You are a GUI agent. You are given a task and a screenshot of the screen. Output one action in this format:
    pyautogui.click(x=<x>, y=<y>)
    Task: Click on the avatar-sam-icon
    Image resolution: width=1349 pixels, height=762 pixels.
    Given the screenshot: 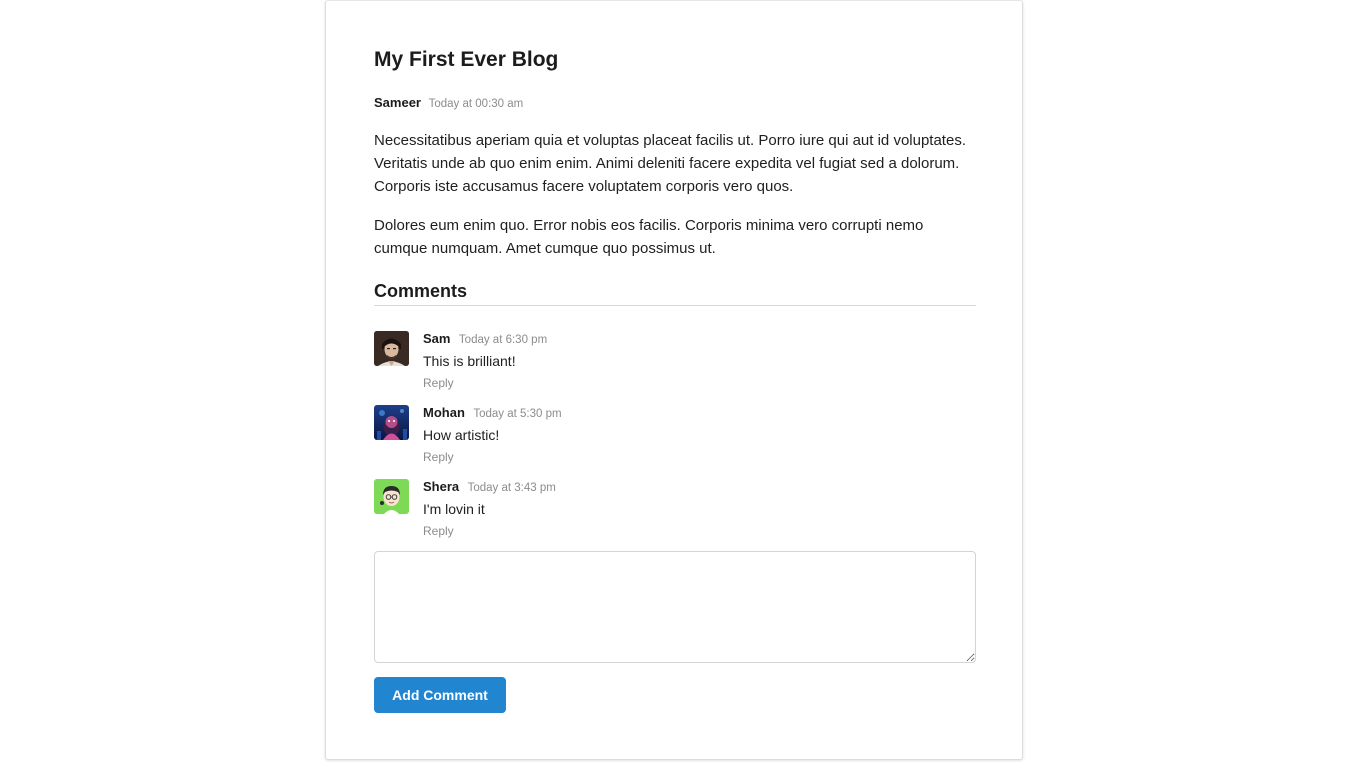 What is the action you would take?
    pyautogui.click(x=391, y=348)
    